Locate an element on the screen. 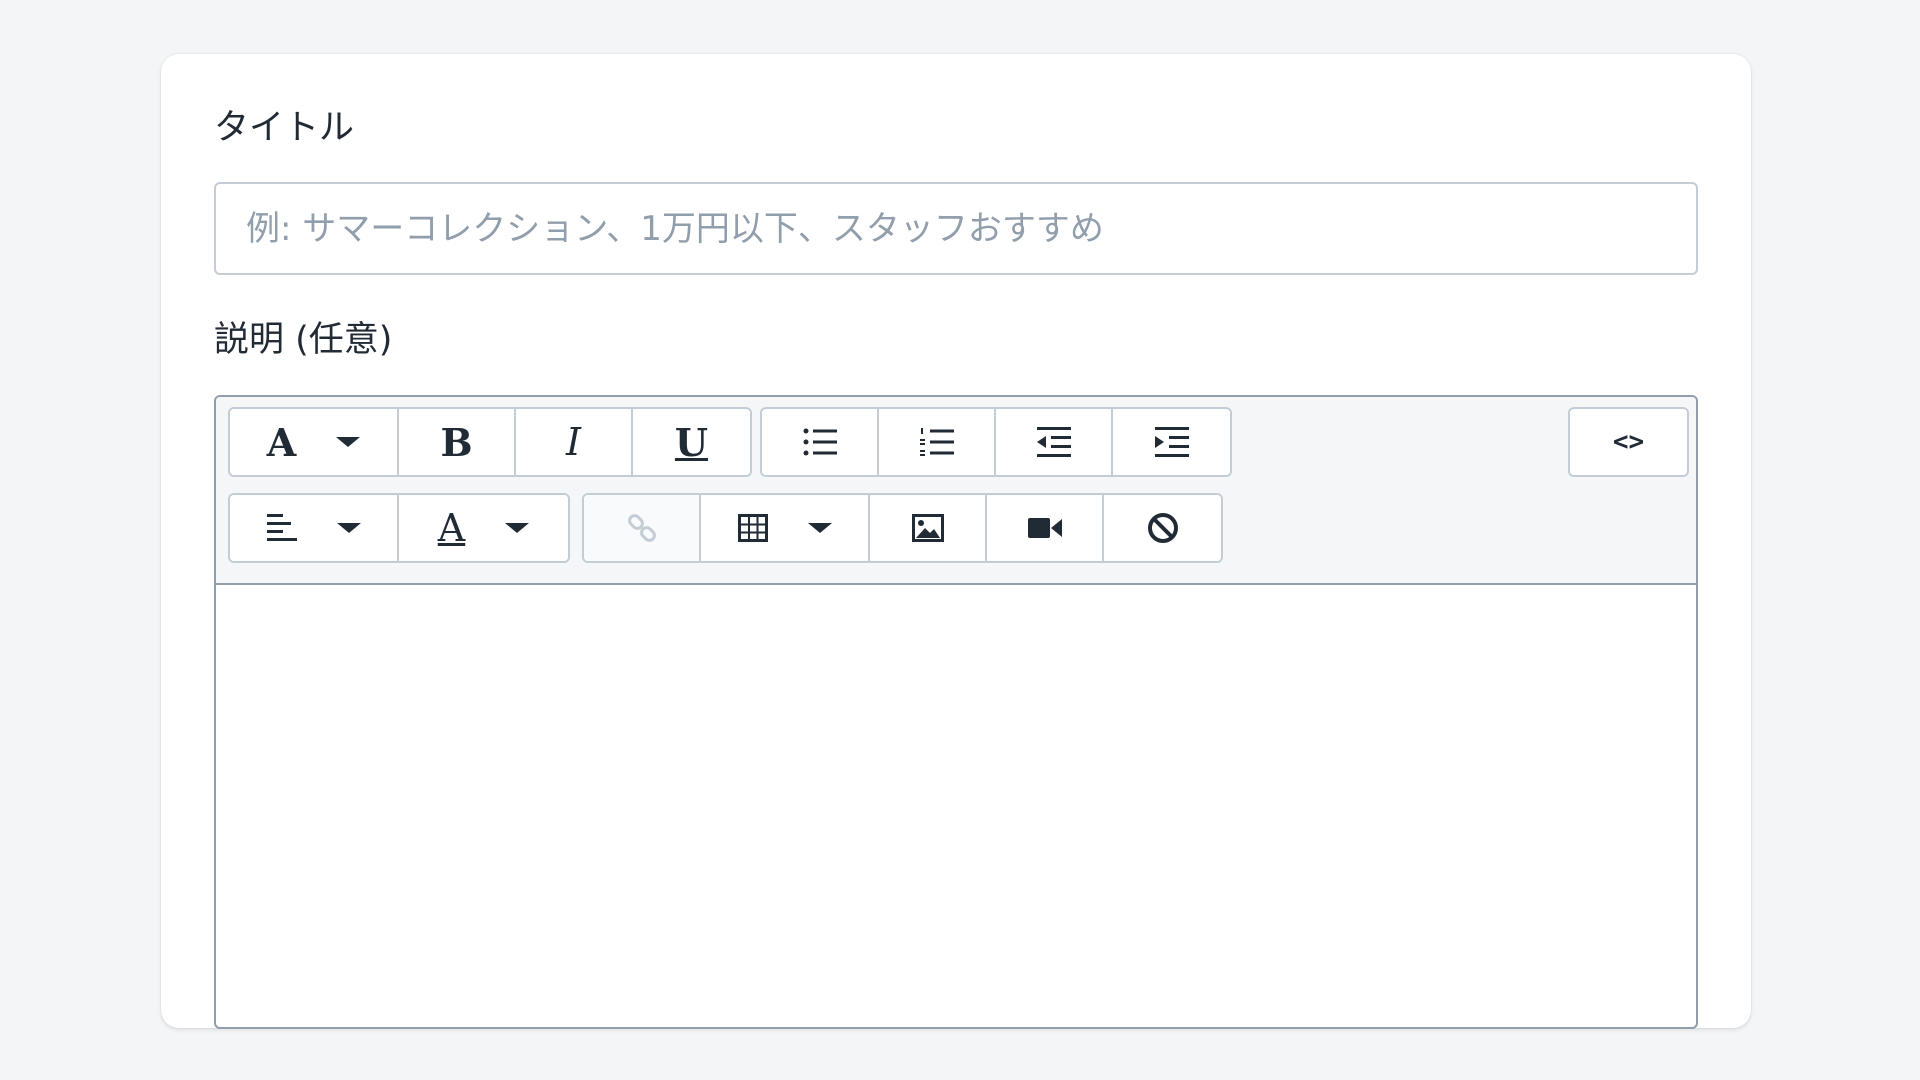  indent-button is located at coordinates (1171, 442).